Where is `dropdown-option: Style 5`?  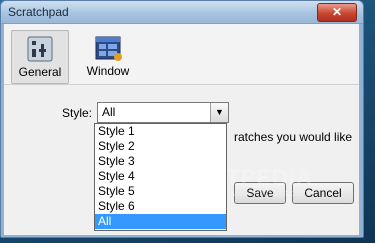 dropdown-option: Style 5 is located at coordinates (160, 191).